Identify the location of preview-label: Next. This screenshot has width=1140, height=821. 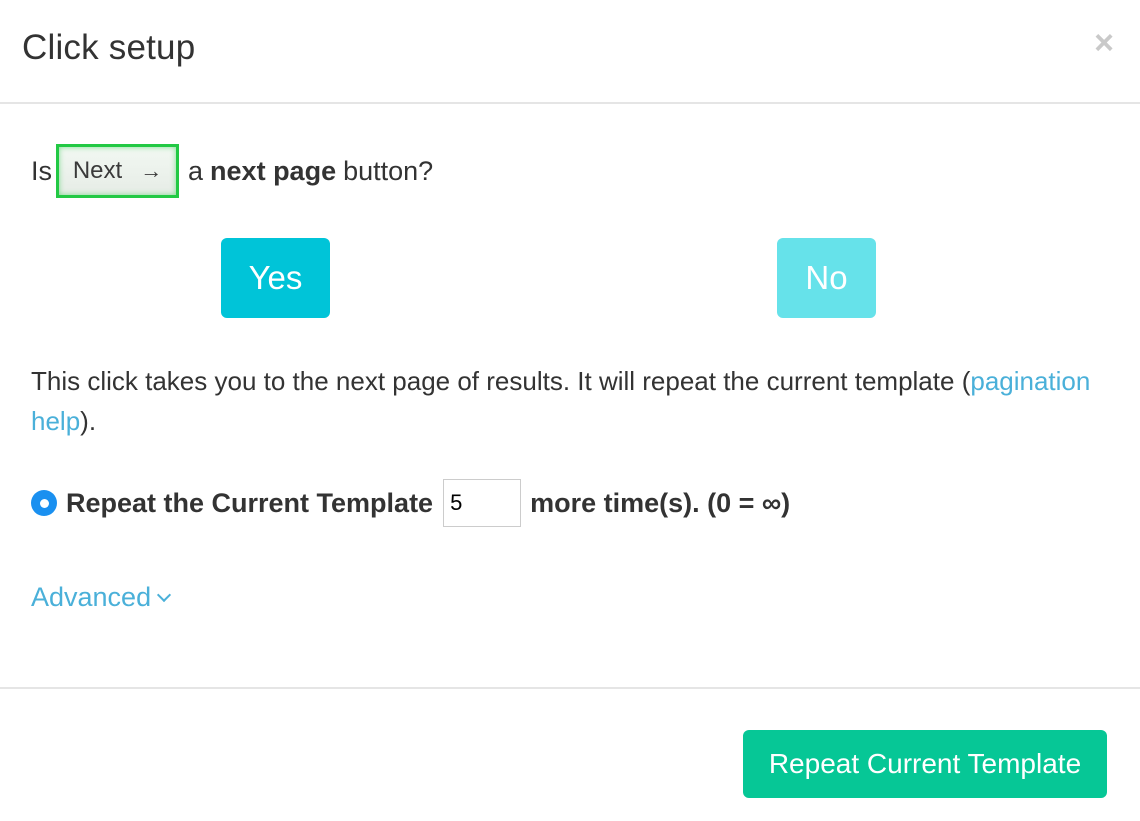
(97, 170).